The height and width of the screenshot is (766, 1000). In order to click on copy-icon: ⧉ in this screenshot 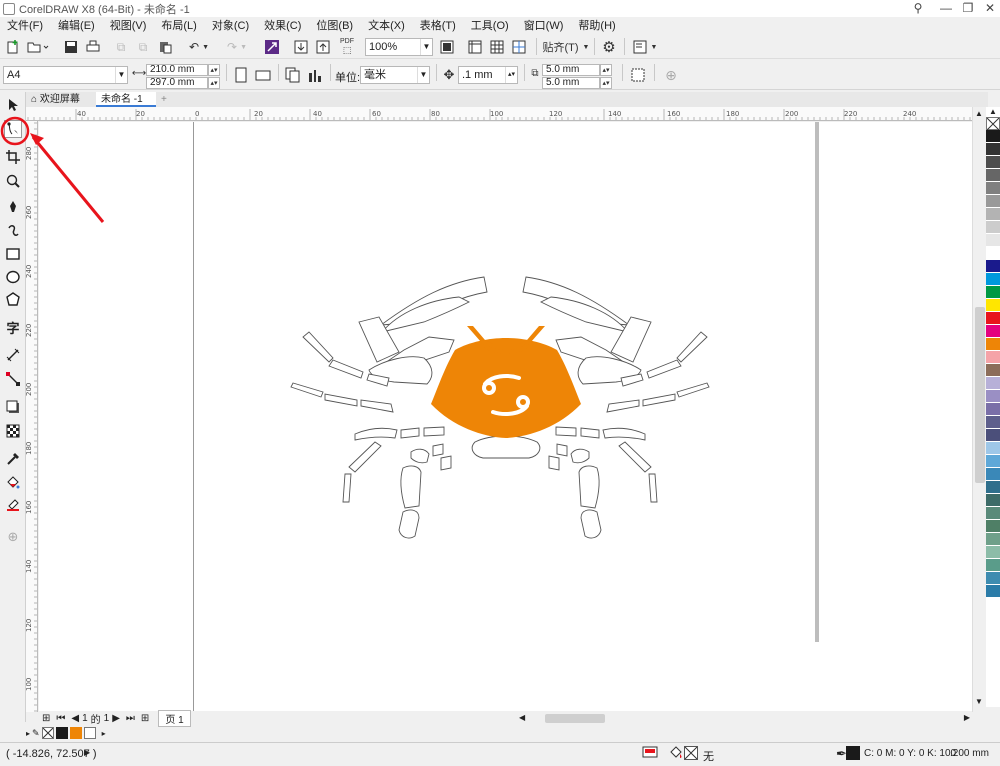, I will do `click(143, 47)`.